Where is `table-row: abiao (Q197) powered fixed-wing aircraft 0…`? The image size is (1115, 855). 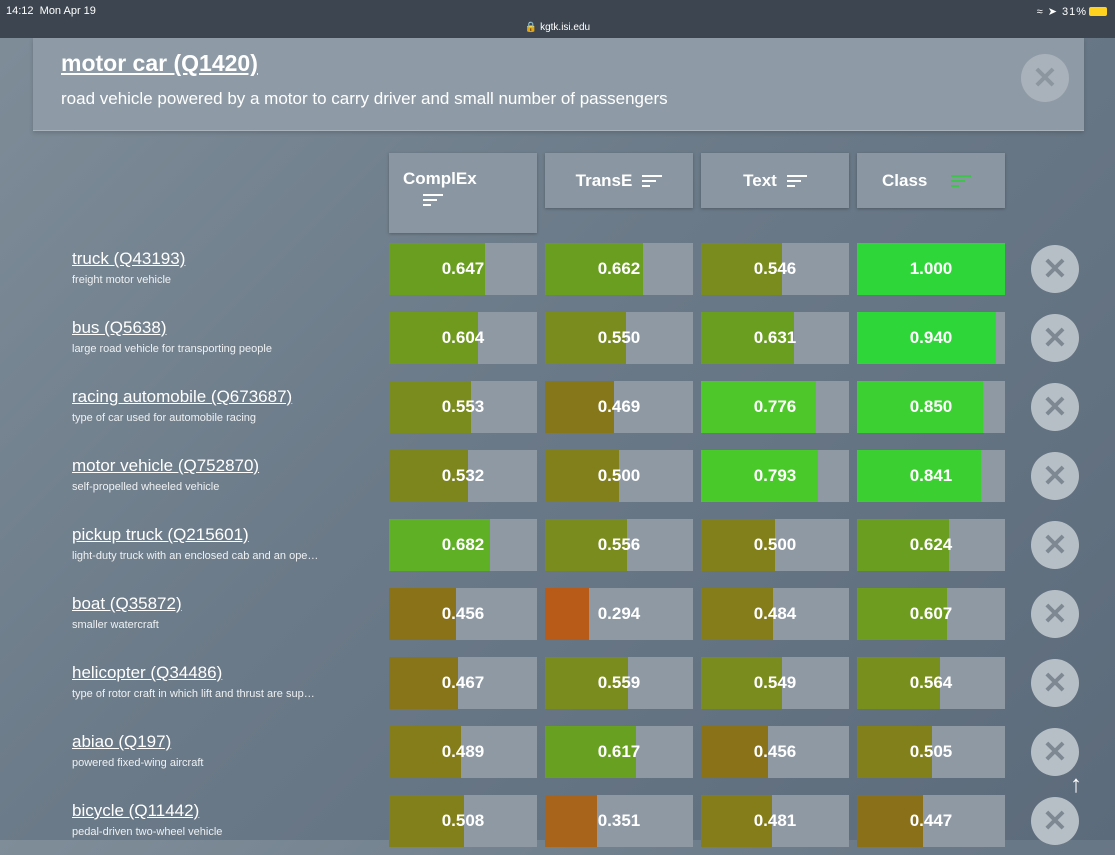
table-row: abiao (Q197) powered fixed-wing aircraft 0… is located at coordinates (557, 756).